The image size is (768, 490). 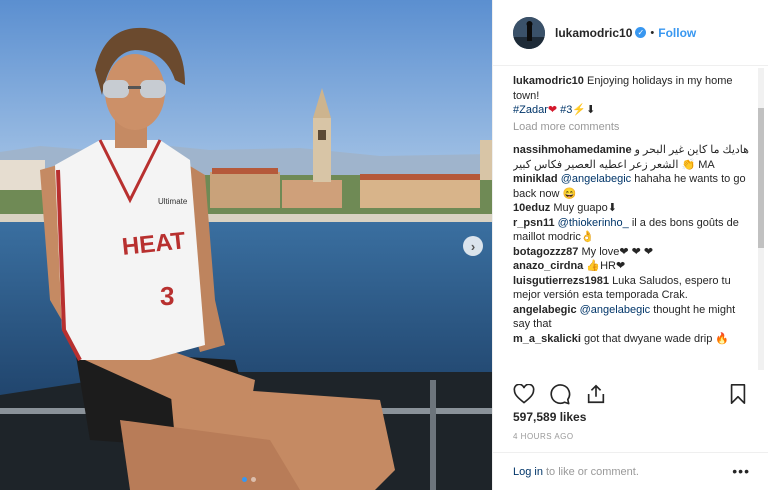 I want to click on bell-tower, so click(x=322, y=150).